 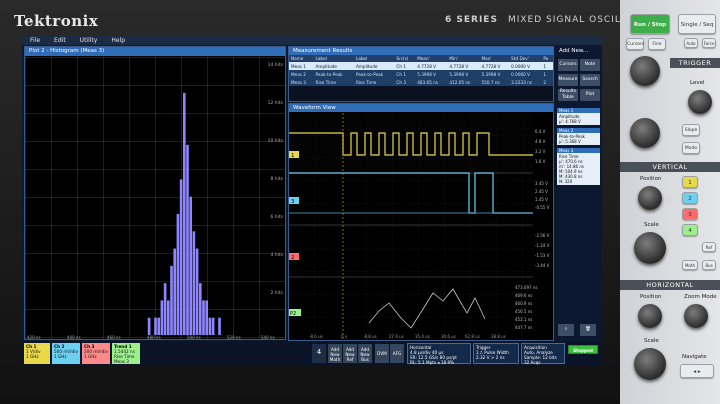 I want to click on zoom-knob, so click(x=696, y=316).